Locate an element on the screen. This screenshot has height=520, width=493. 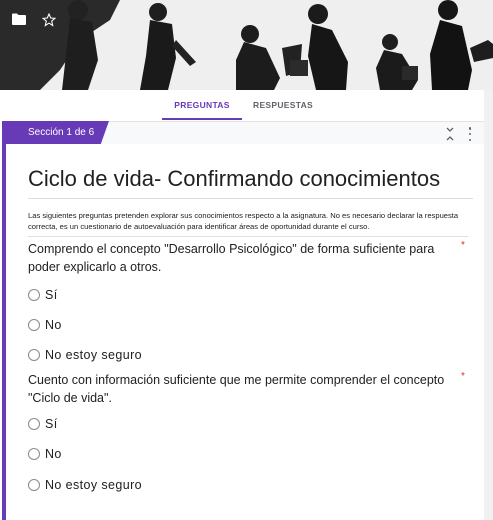
q2-option-no: No is located at coordinates (45, 454).